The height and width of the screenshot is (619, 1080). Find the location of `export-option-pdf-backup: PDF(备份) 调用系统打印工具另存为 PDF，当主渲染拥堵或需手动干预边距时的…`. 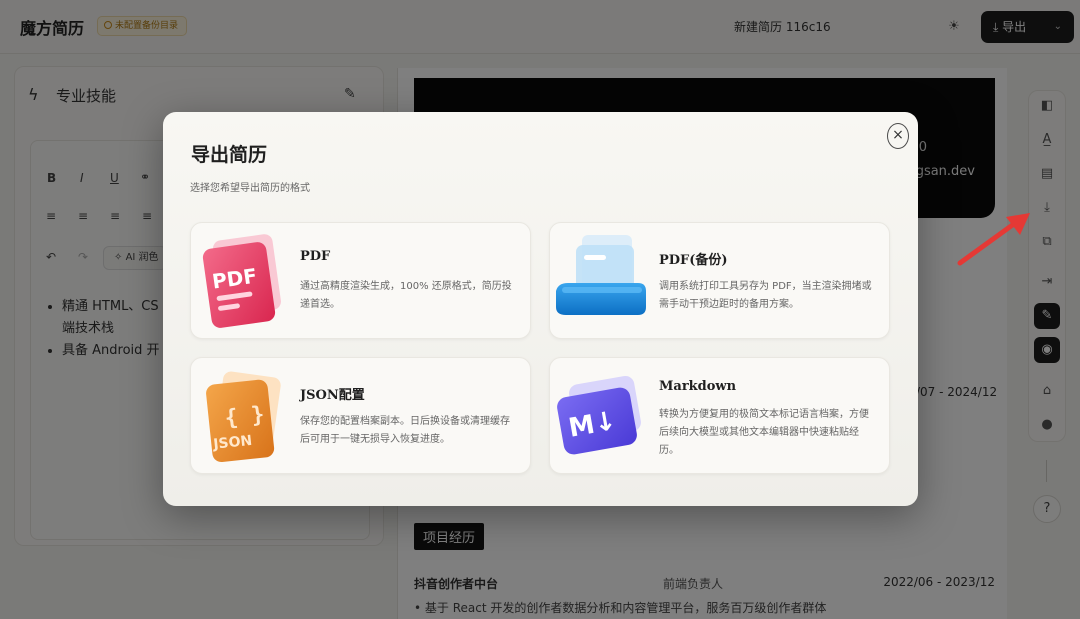

export-option-pdf-backup: PDF(备份) 调用系统打印工具另存为 PDF，当主渲染拥堵或需手动干预边距时的… is located at coordinates (719, 280).